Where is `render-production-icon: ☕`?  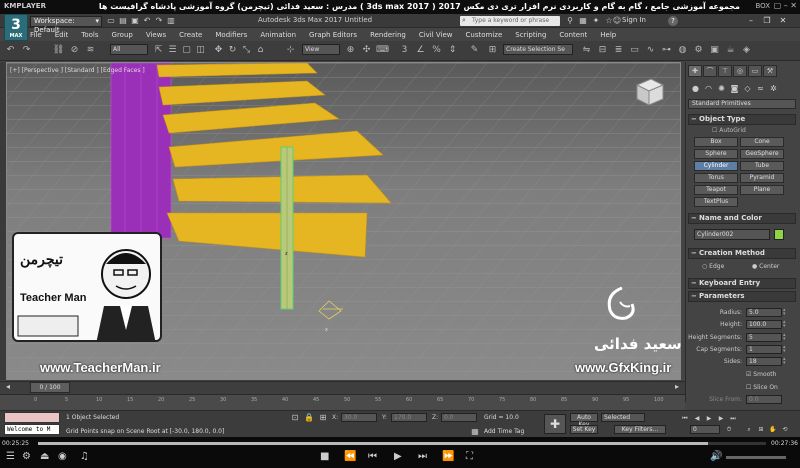 render-production-icon: ☕ is located at coordinates (730, 50).